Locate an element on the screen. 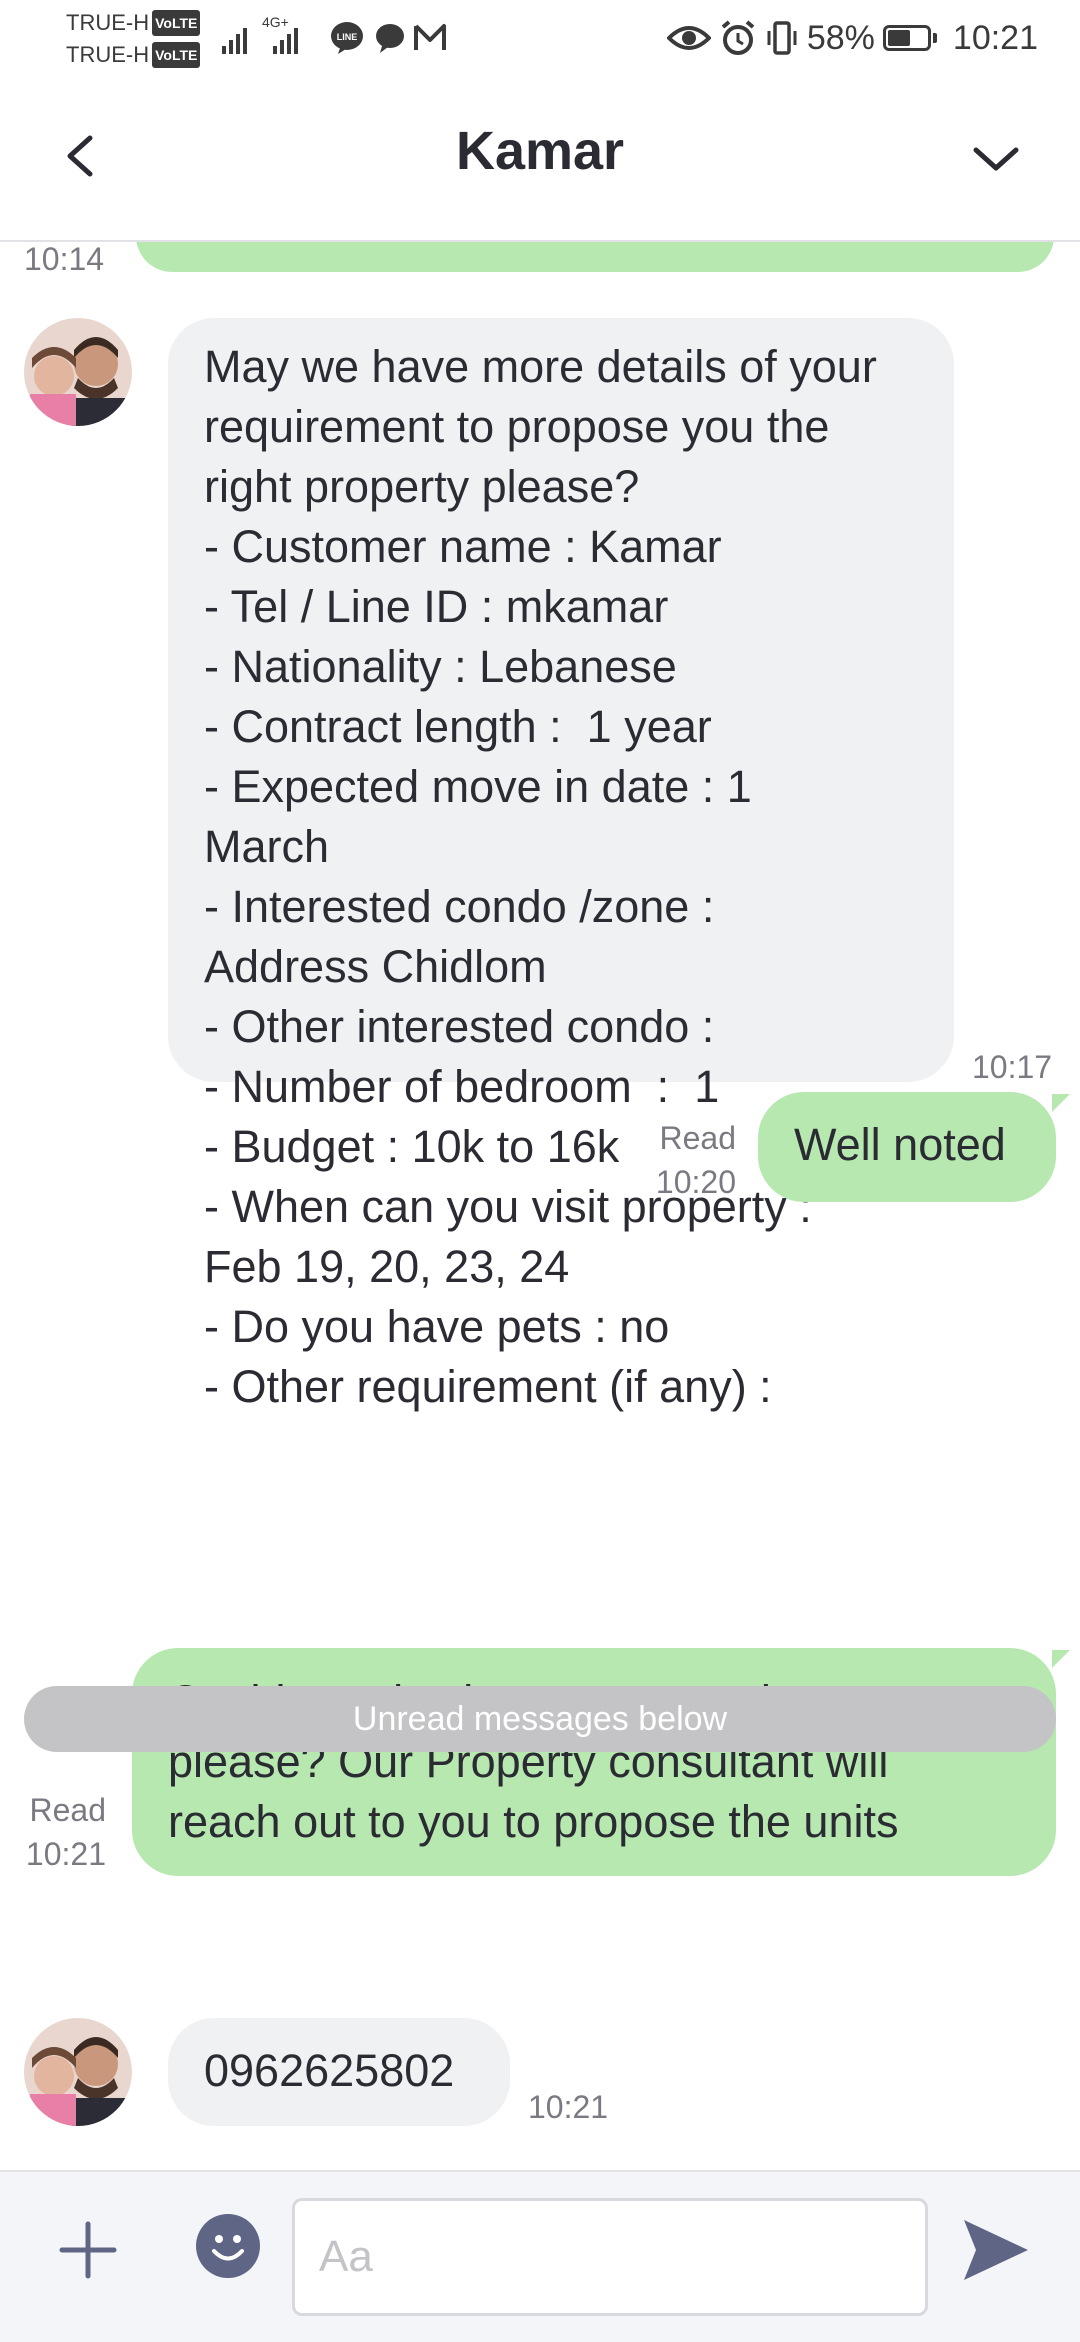 Image resolution: width=1080 pixels, height=2342 pixels. outgoing-message-bubble: Well noted is located at coordinates (907, 1147).